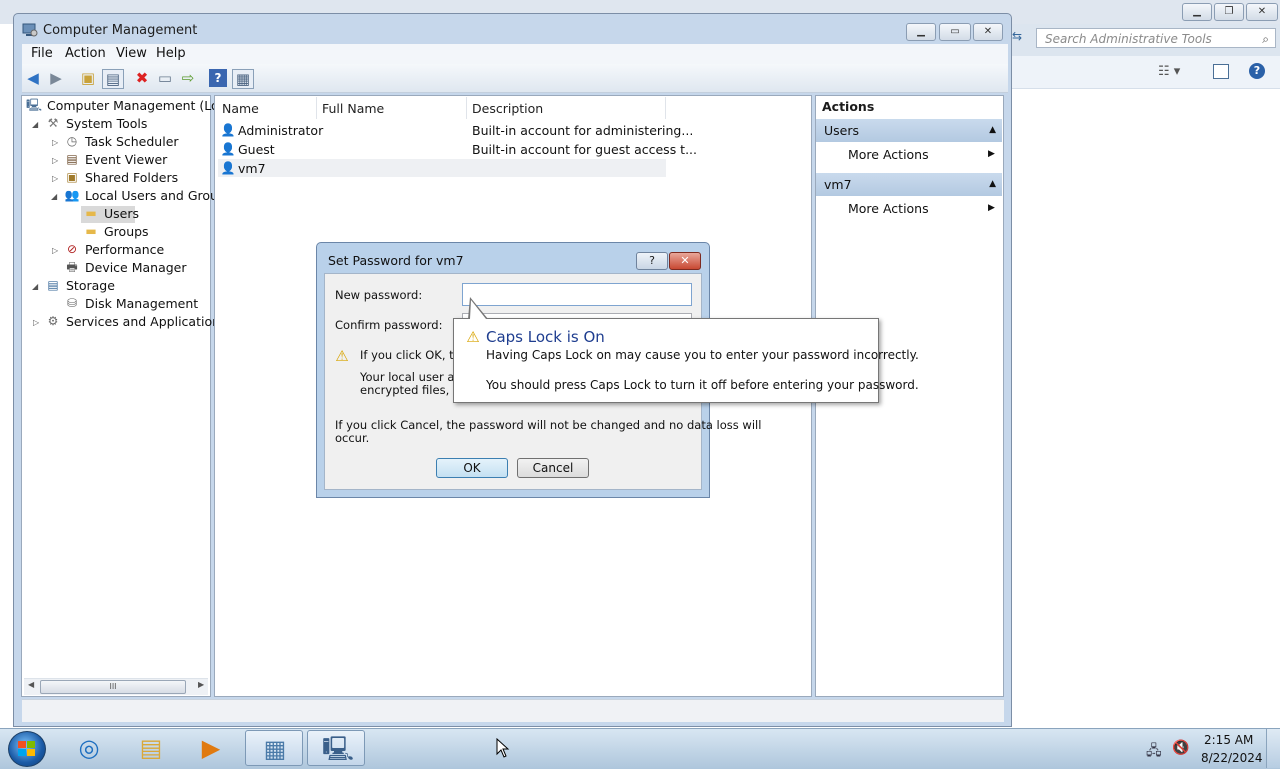 The image size is (1280, 769). Describe the element at coordinates (146, 321) in the screenshot. I see `tree-item-services-applications: Services and Applications` at that location.